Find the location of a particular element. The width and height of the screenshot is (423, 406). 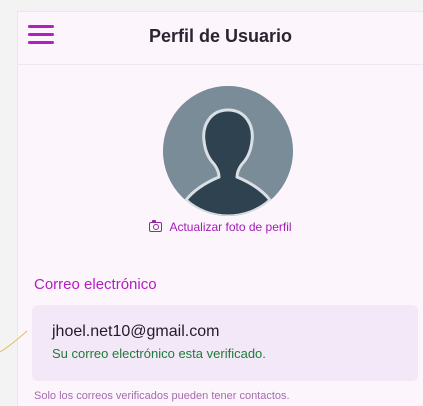

email-section-label: Correo electrónico is located at coordinates (95, 284).